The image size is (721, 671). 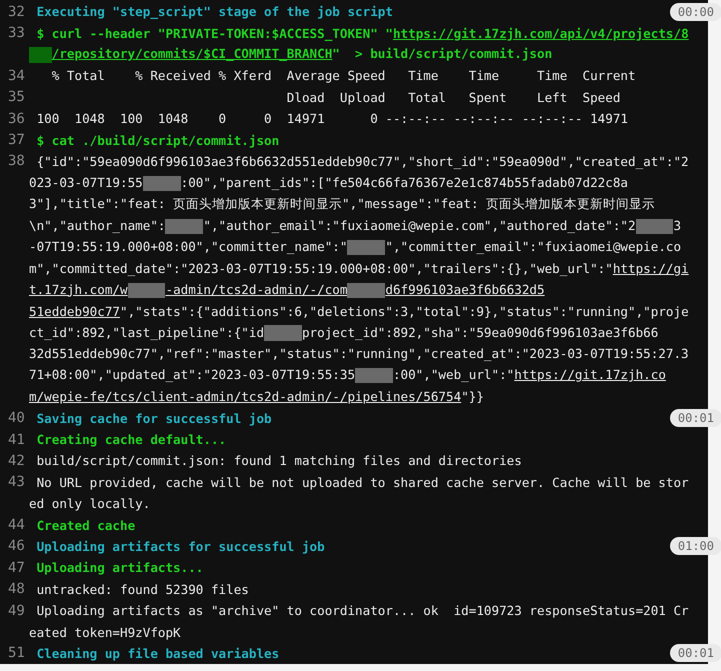 I want to click on log-text: $ cat ./build/script/commit.json, so click(x=158, y=140).